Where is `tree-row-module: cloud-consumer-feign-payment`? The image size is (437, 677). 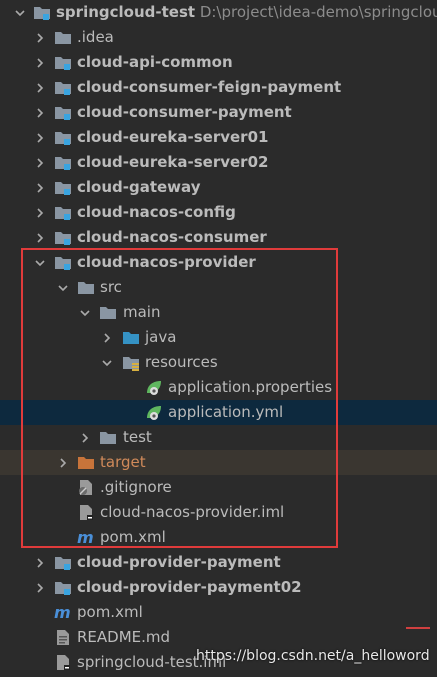
tree-row-module: cloud-consumer-feign-payment is located at coordinates (218, 87).